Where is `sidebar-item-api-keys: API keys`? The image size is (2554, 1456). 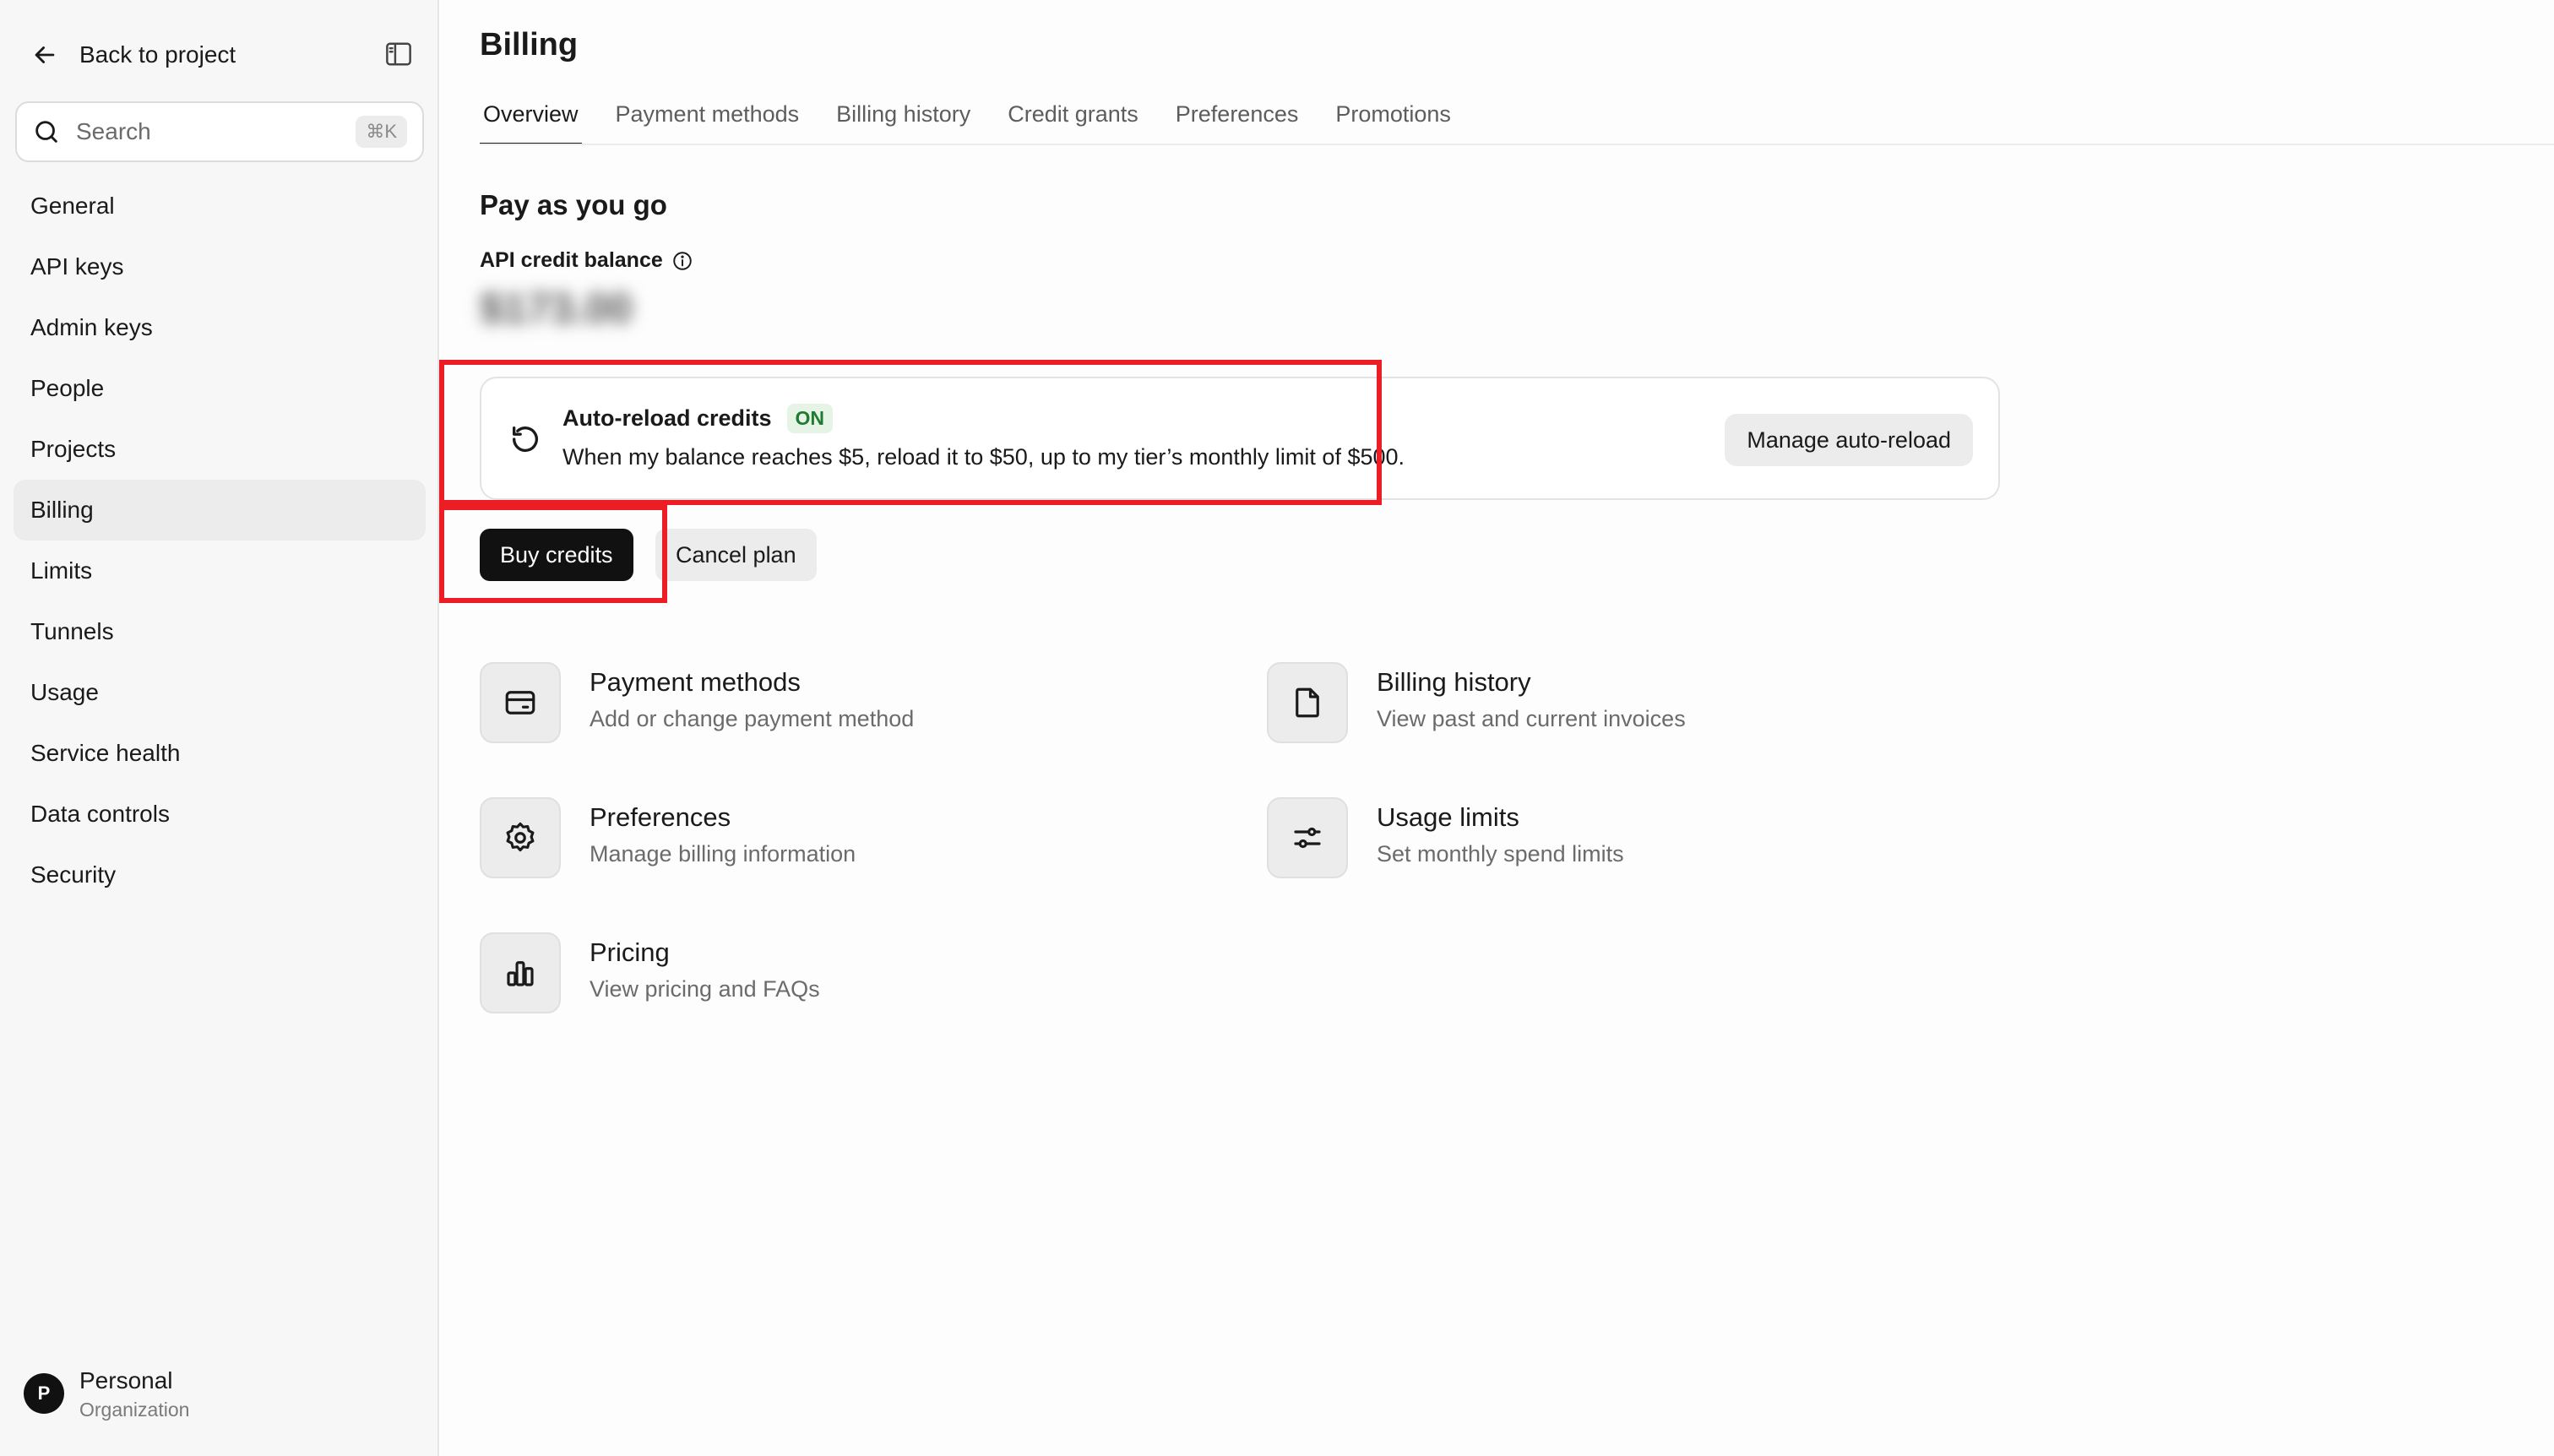 sidebar-item-api-keys: API keys is located at coordinates (220, 266).